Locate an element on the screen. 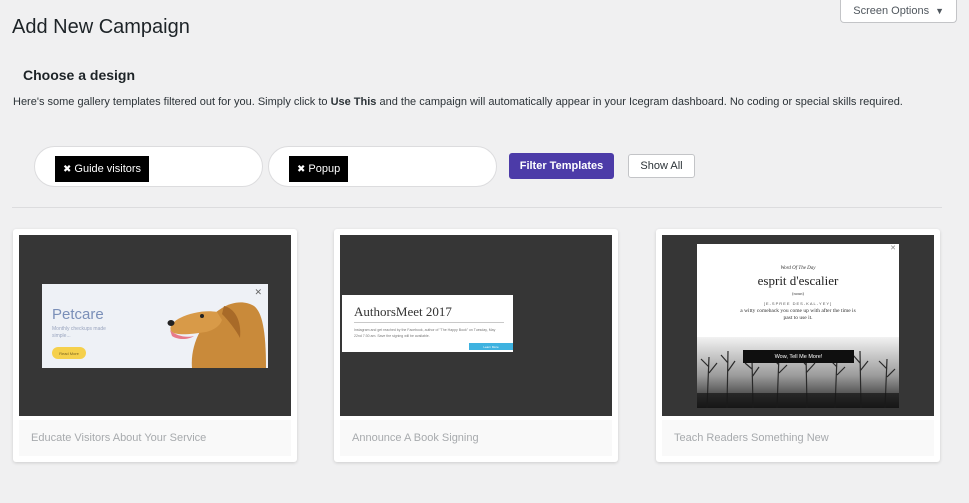 The width and height of the screenshot is (969, 503). section-title: Choose a design is located at coordinates (79, 75).